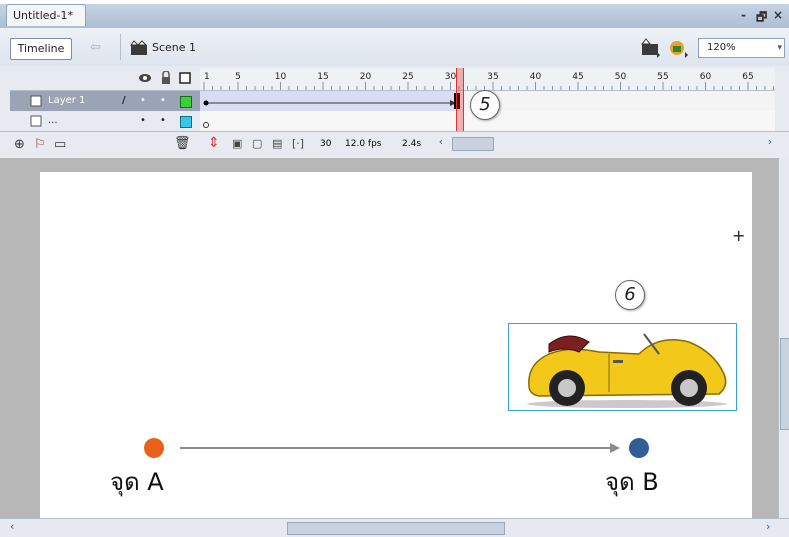 The width and height of the screenshot is (789, 537). What do you see at coordinates (100, 48) in the screenshot?
I see `back-arrow-icon: ⇦` at bounding box center [100, 48].